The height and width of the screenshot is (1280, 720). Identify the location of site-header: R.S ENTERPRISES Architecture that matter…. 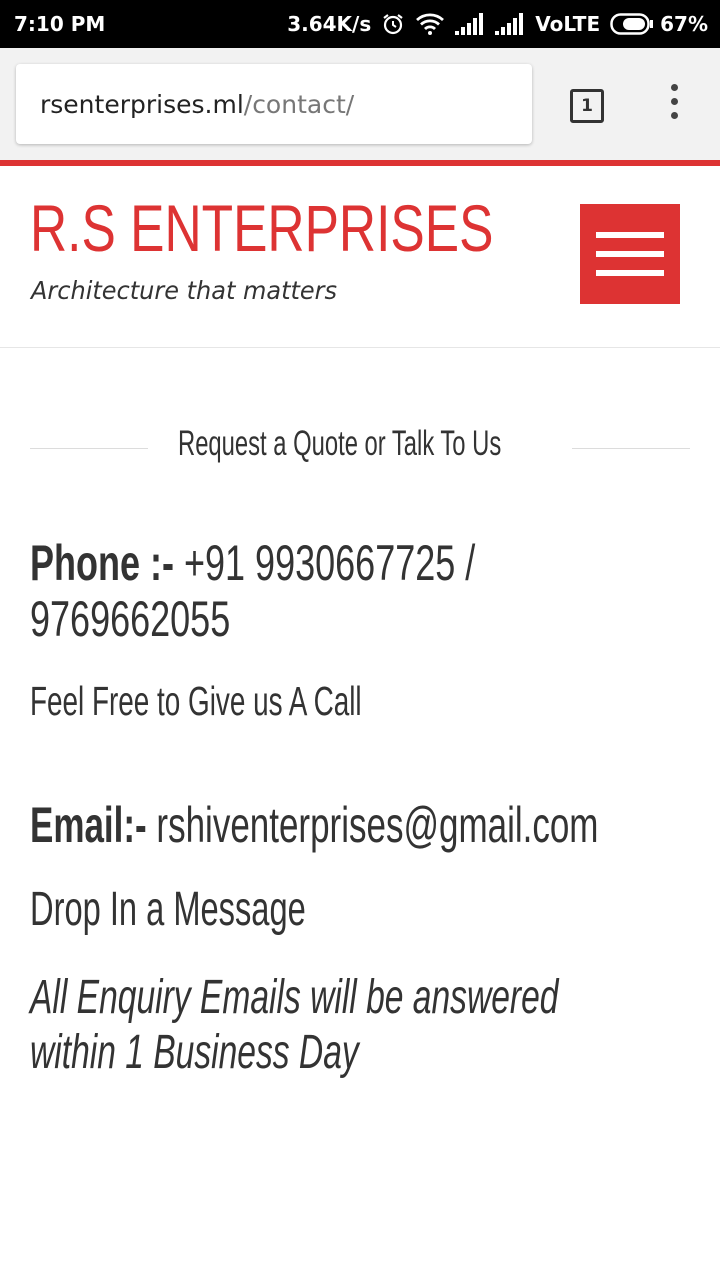
(360, 257).